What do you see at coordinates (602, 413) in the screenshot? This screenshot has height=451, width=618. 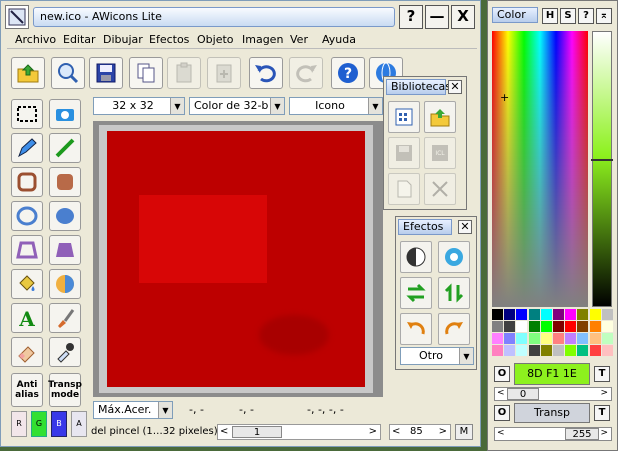 I see `transparent-button-2: T` at bounding box center [602, 413].